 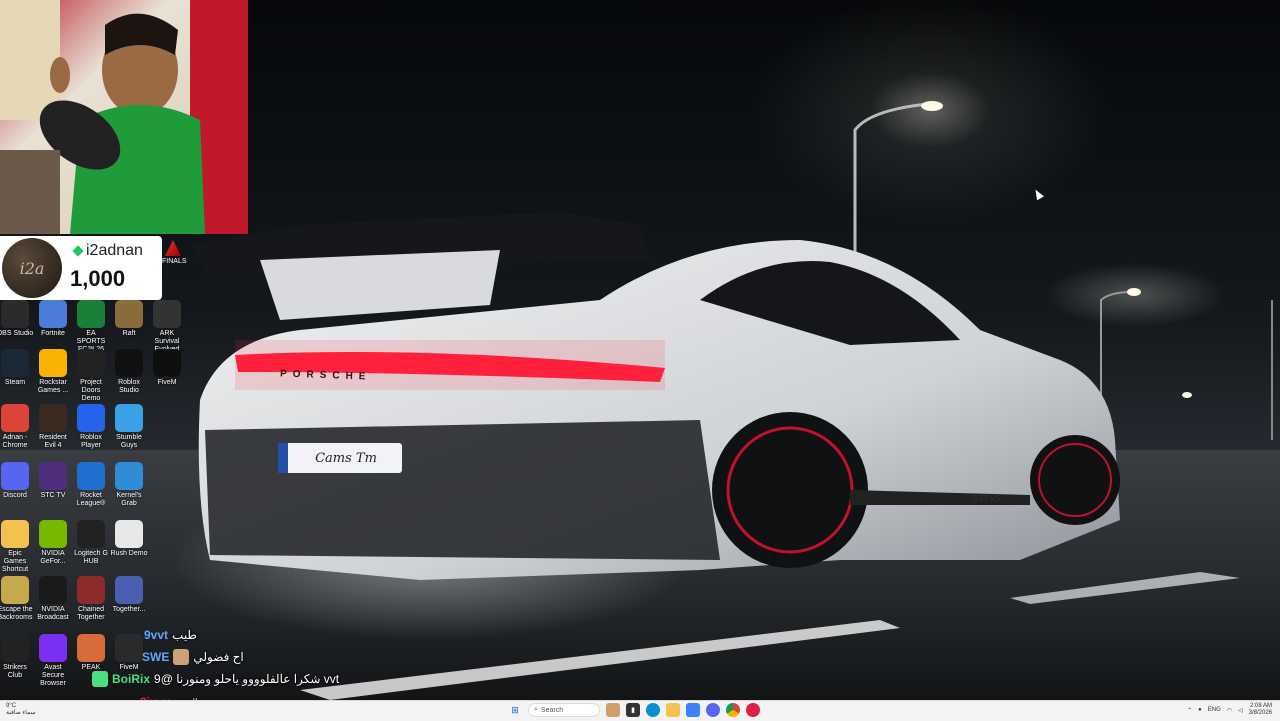 I want to click on desktop-icon: Chained Together, so click(x=91, y=599).